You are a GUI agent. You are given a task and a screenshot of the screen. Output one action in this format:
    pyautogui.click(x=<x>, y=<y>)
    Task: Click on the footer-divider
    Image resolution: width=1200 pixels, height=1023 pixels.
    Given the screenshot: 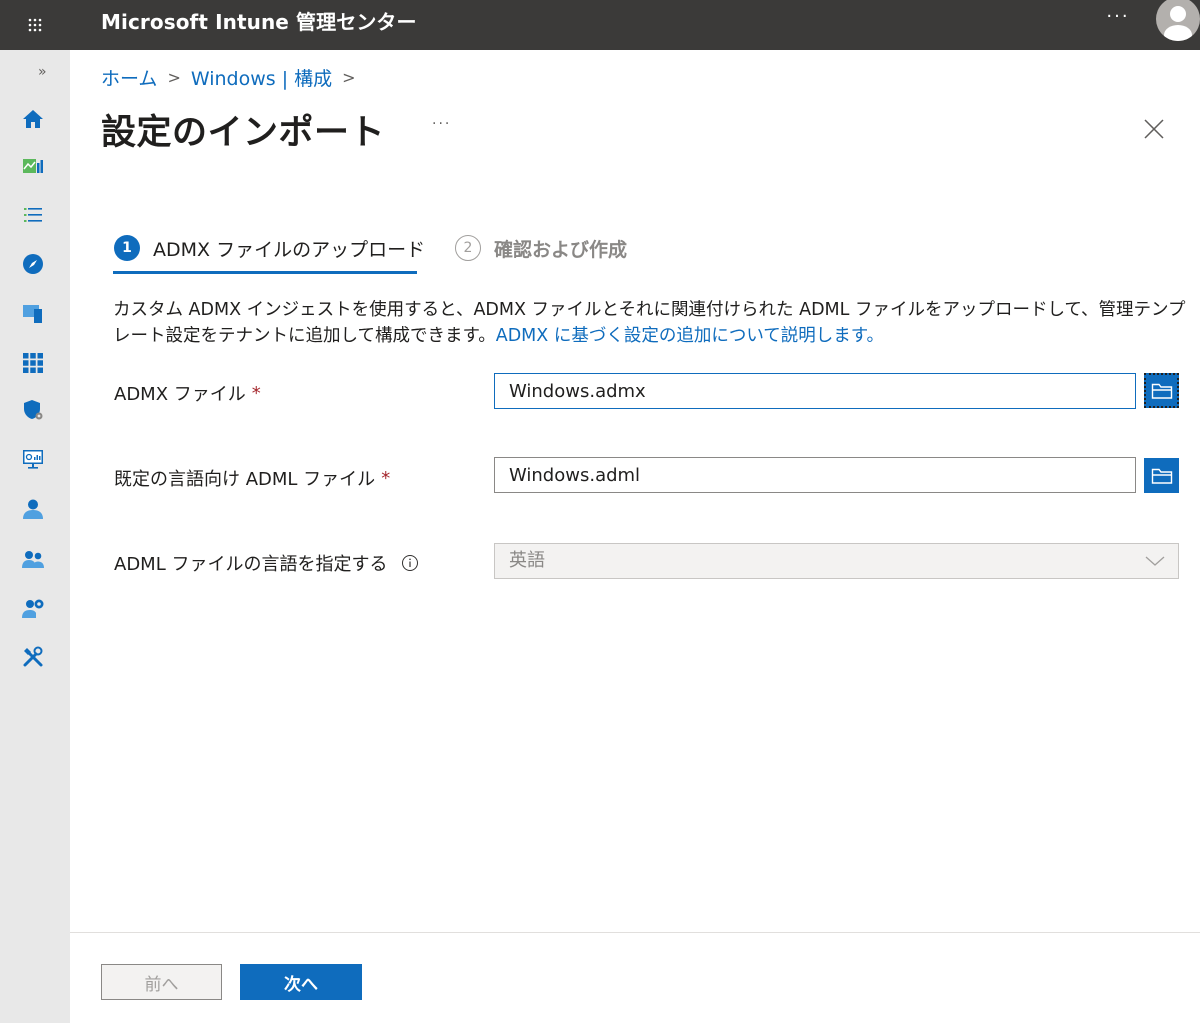 What is the action you would take?
    pyautogui.click(x=635, y=932)
    